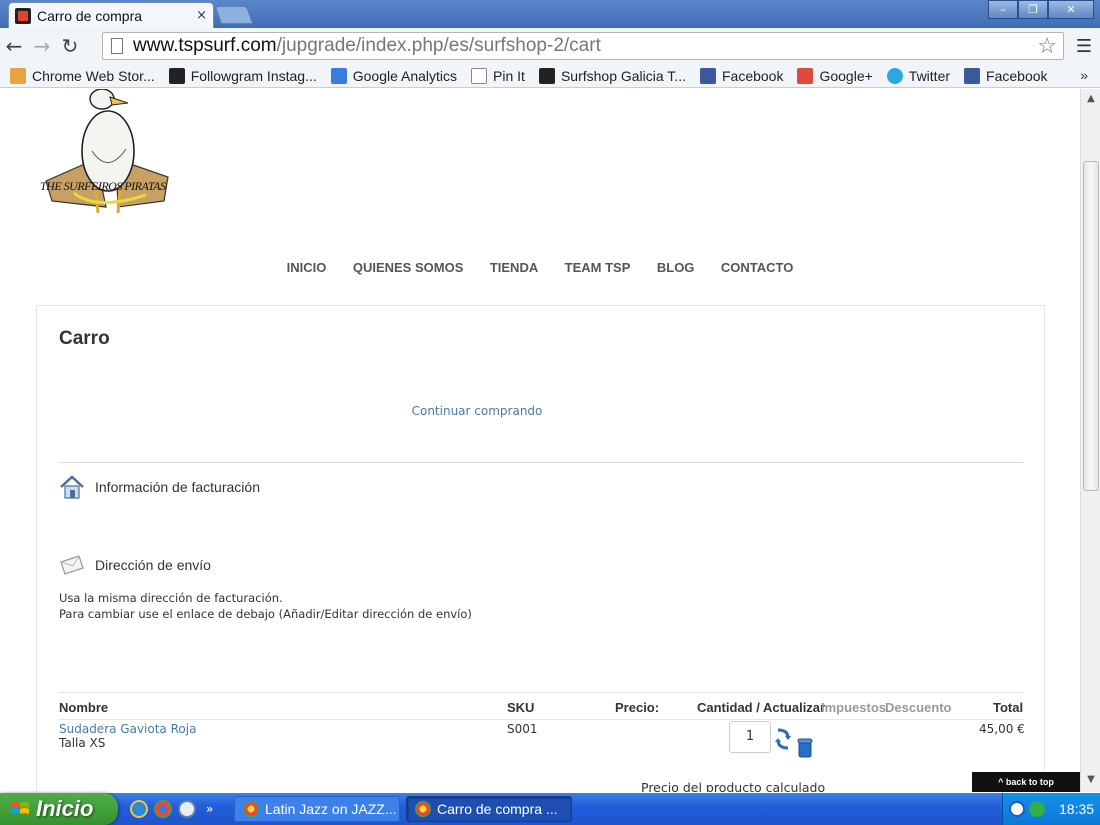 The image size is (1100, 825). I want to click on delete-item-icon, so click(805, 748).